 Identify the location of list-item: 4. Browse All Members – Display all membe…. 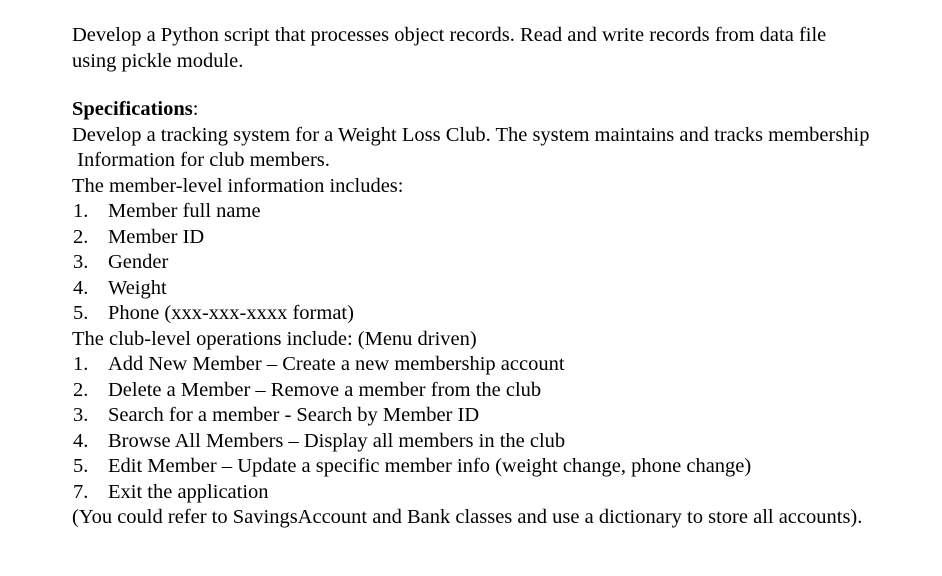
(472, 442).